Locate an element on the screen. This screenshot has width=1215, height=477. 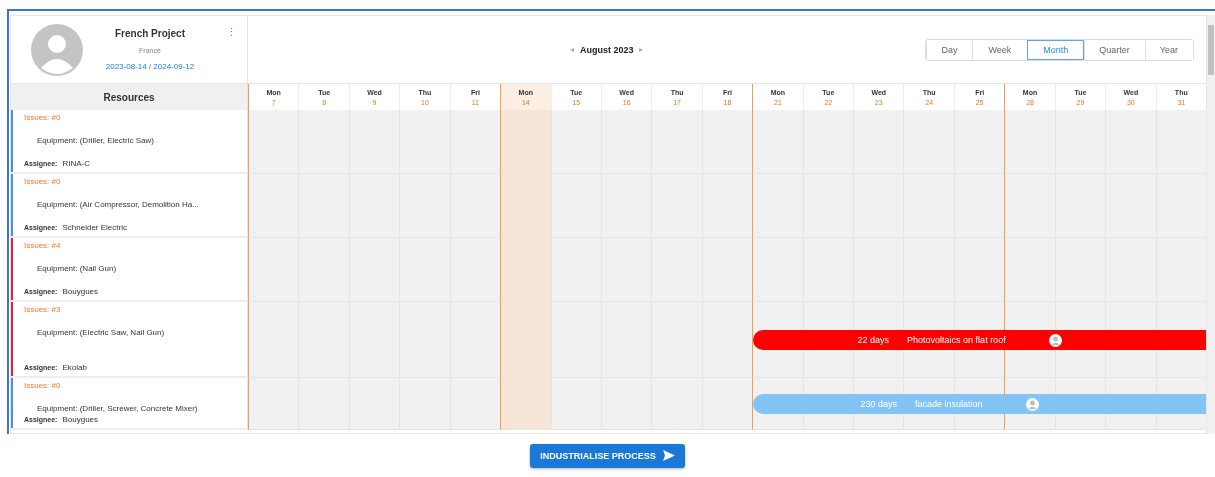
task-duration: 230 days is located at coordinates (879, 404).